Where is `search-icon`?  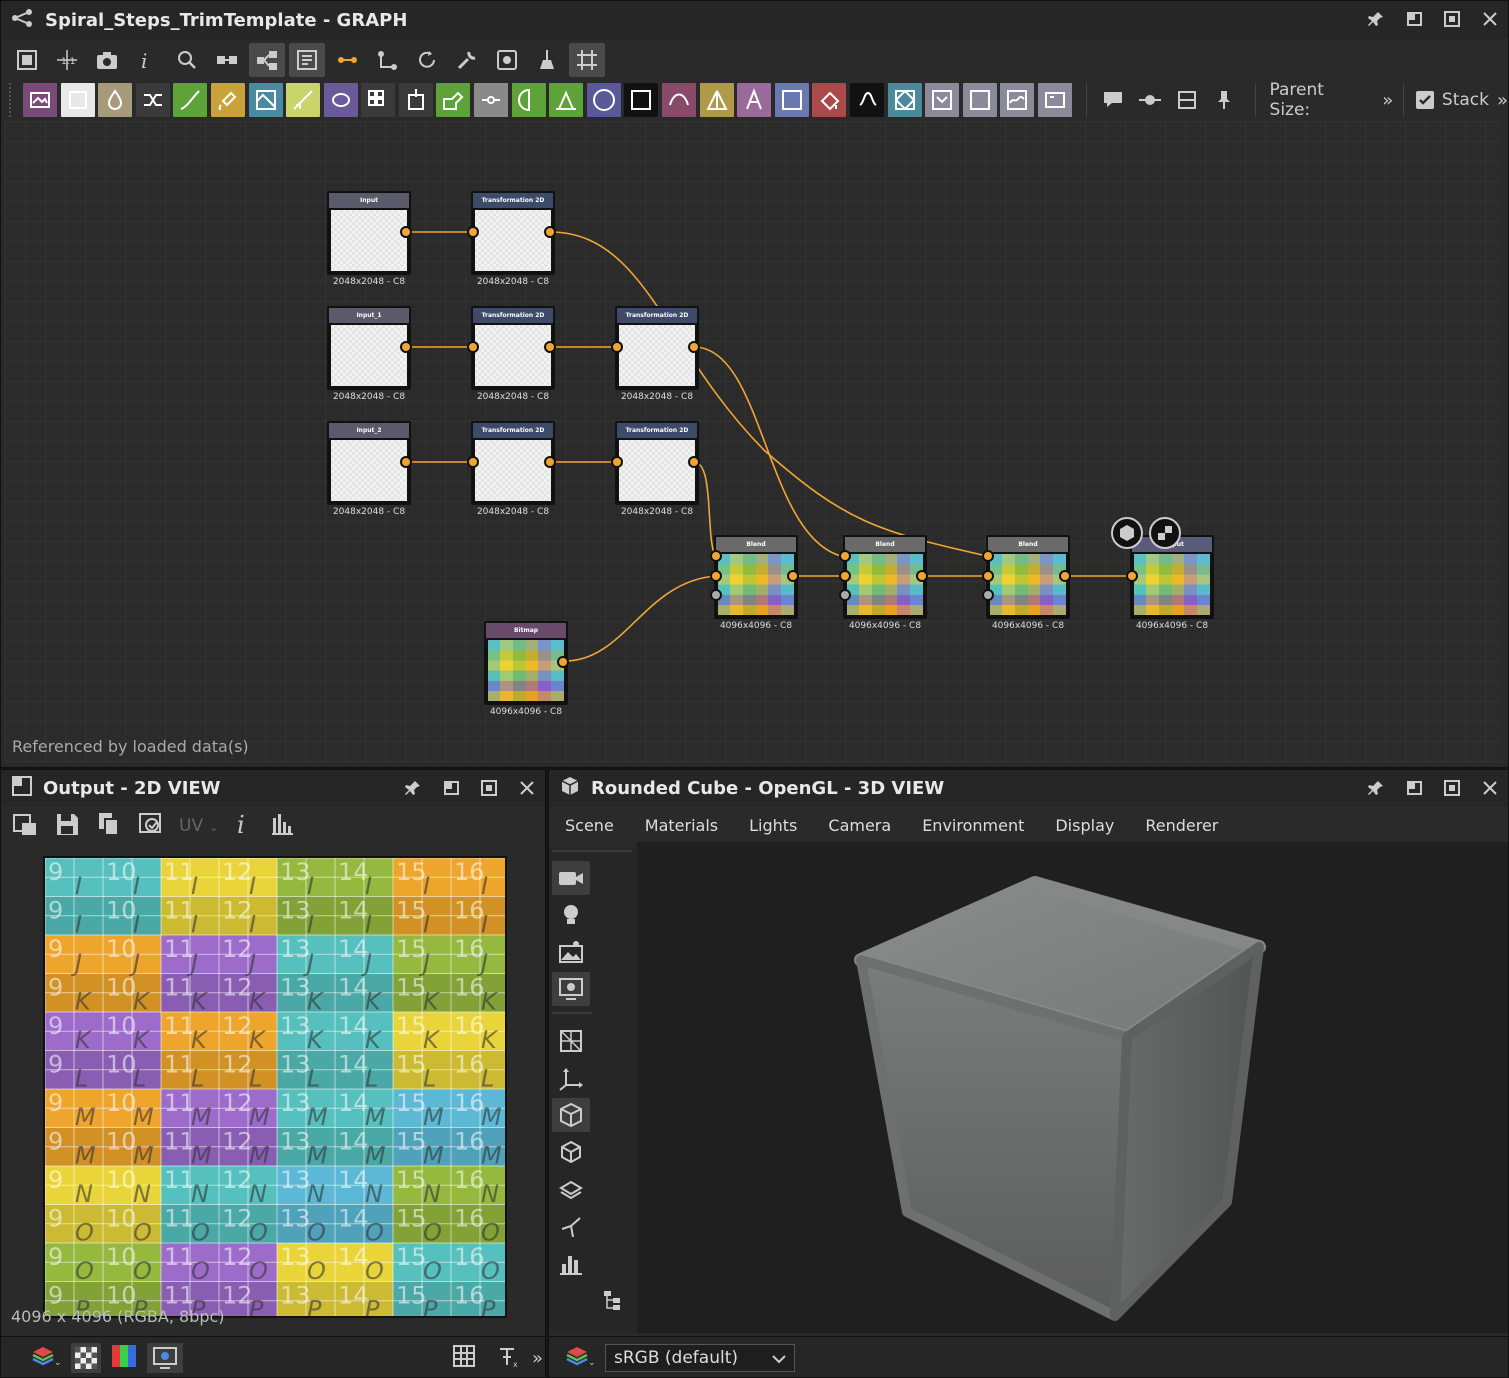 search-icon is located at coordinates (187, 60).